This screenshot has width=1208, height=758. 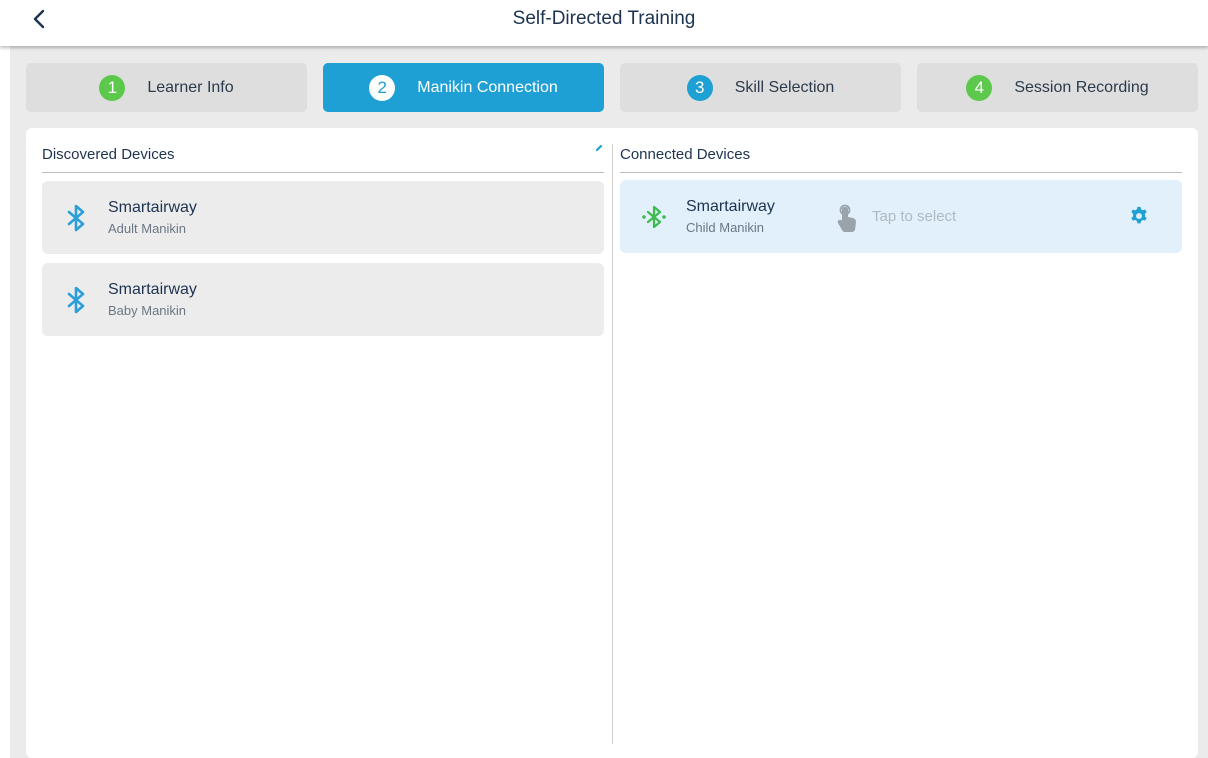 I want to click on step-label-skill-selection: Skill Selection, so click(x=784, y=87).